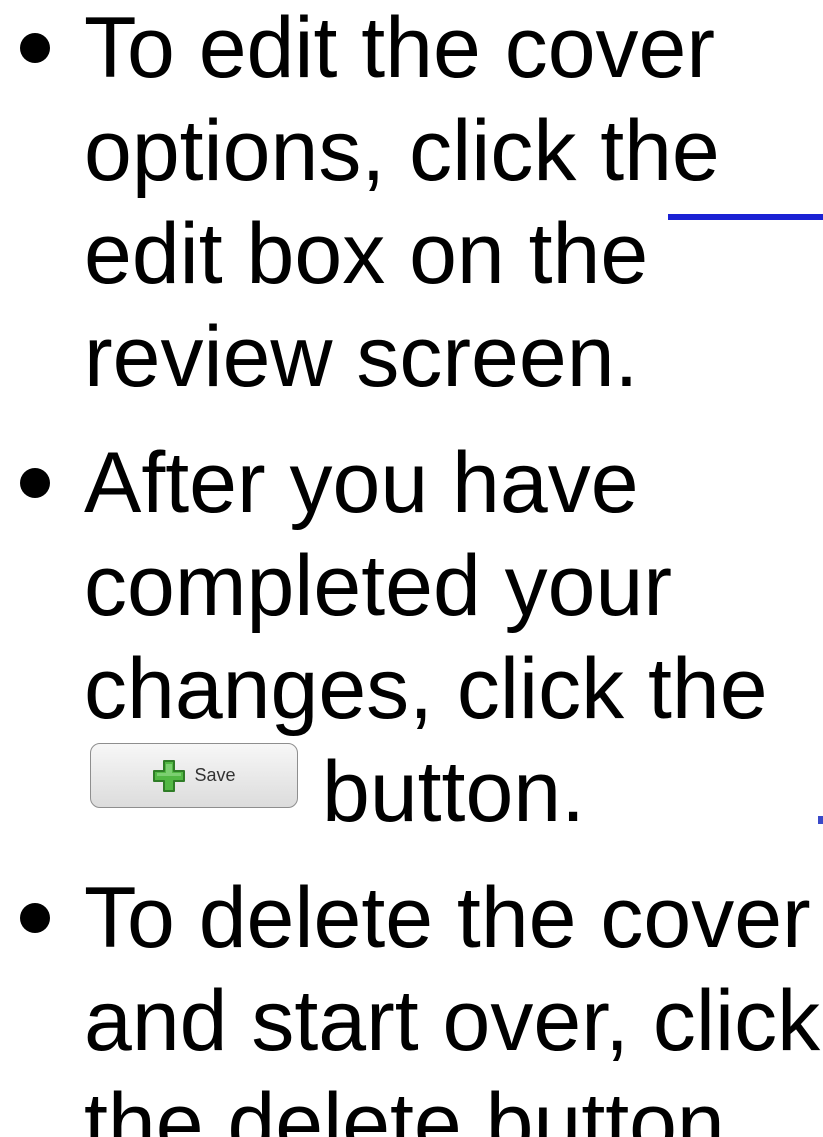  I want to click on blue-rule-fragment, so click(745, 217).